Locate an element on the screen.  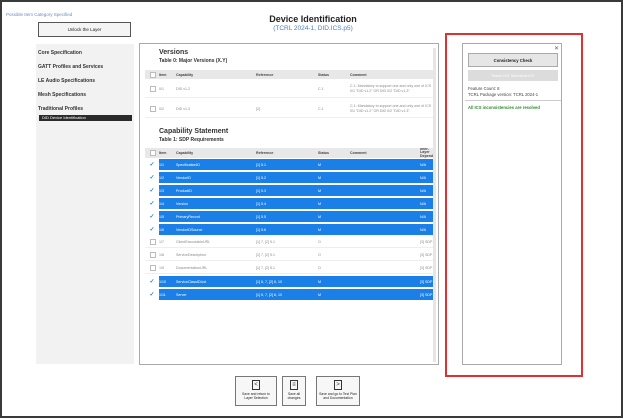
breadcrumb: Possible Item Category Specified is located at coordinates (39, 14).